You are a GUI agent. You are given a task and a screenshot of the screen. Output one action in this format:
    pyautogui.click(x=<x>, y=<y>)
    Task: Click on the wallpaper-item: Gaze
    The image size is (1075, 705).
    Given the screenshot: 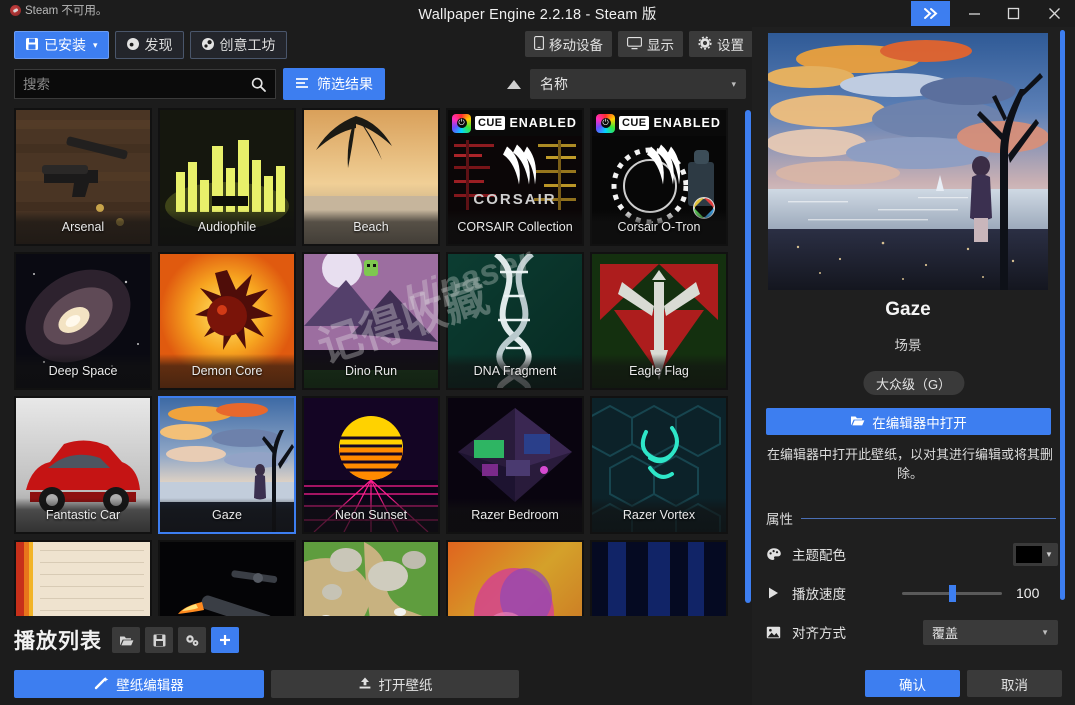 What is the action you would take?
    pyautogui.click(x=227, y=465)
    